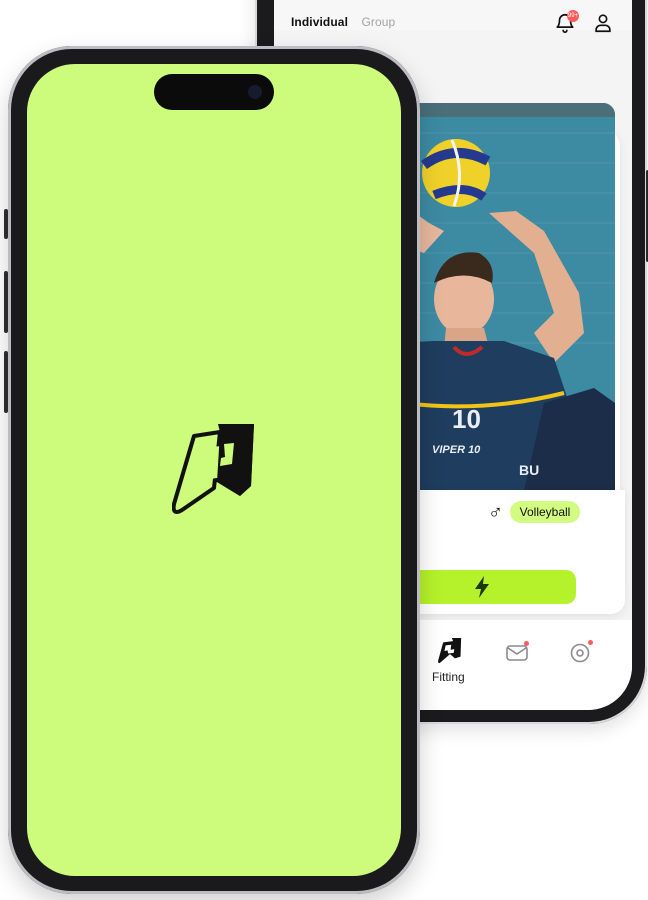 The width and height of the screenshot is (648, 900). I want to click on male-icon: ♂, so click(495, 513).